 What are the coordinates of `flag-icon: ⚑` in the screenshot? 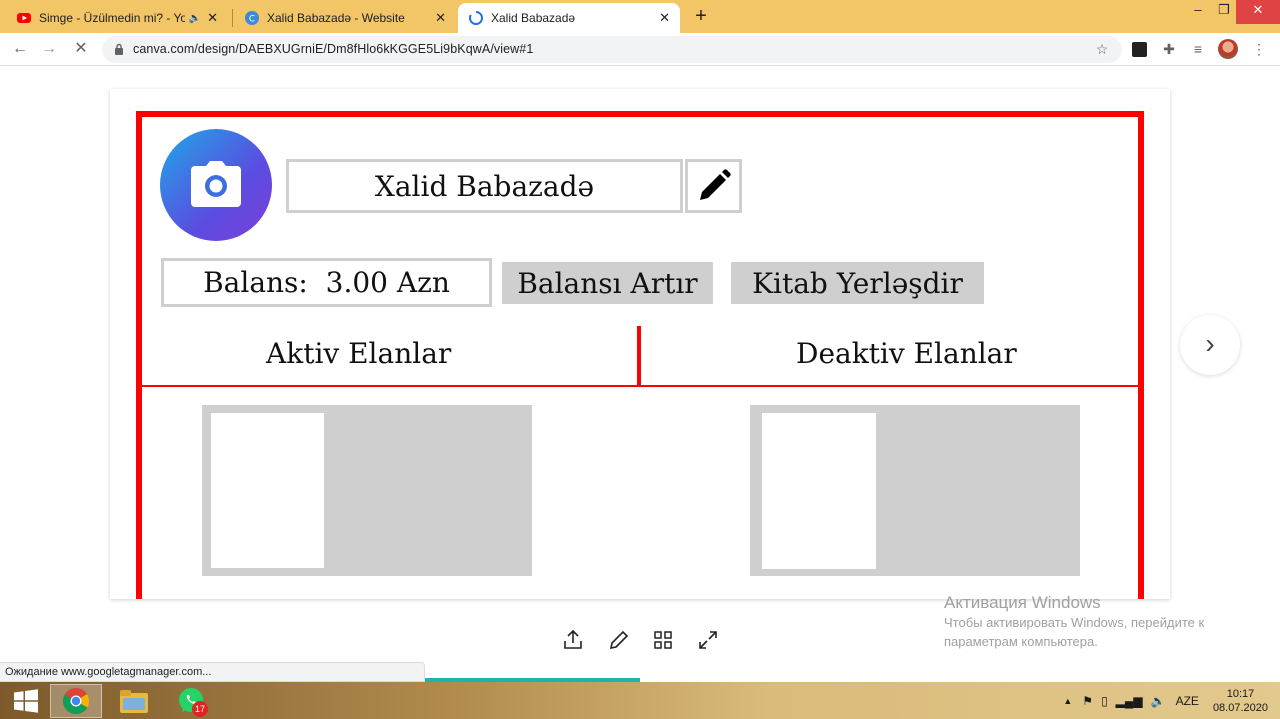 It's located at (1087, 701).